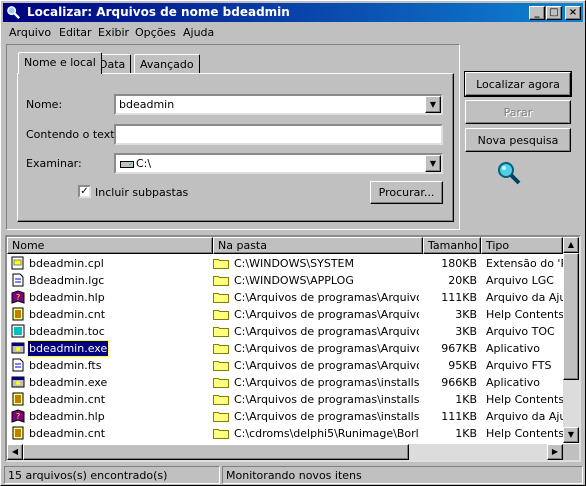  I want to click on menu-arquivo: Arquivo, so click(30, 32).